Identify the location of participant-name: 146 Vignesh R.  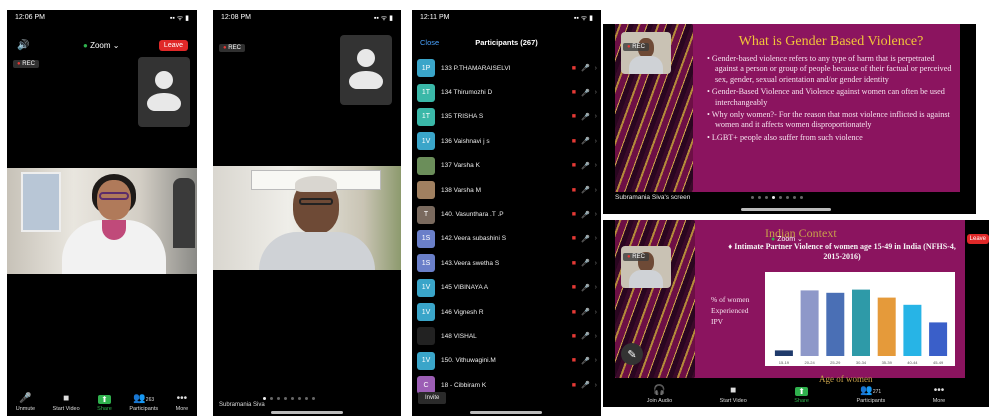
(462, 312).